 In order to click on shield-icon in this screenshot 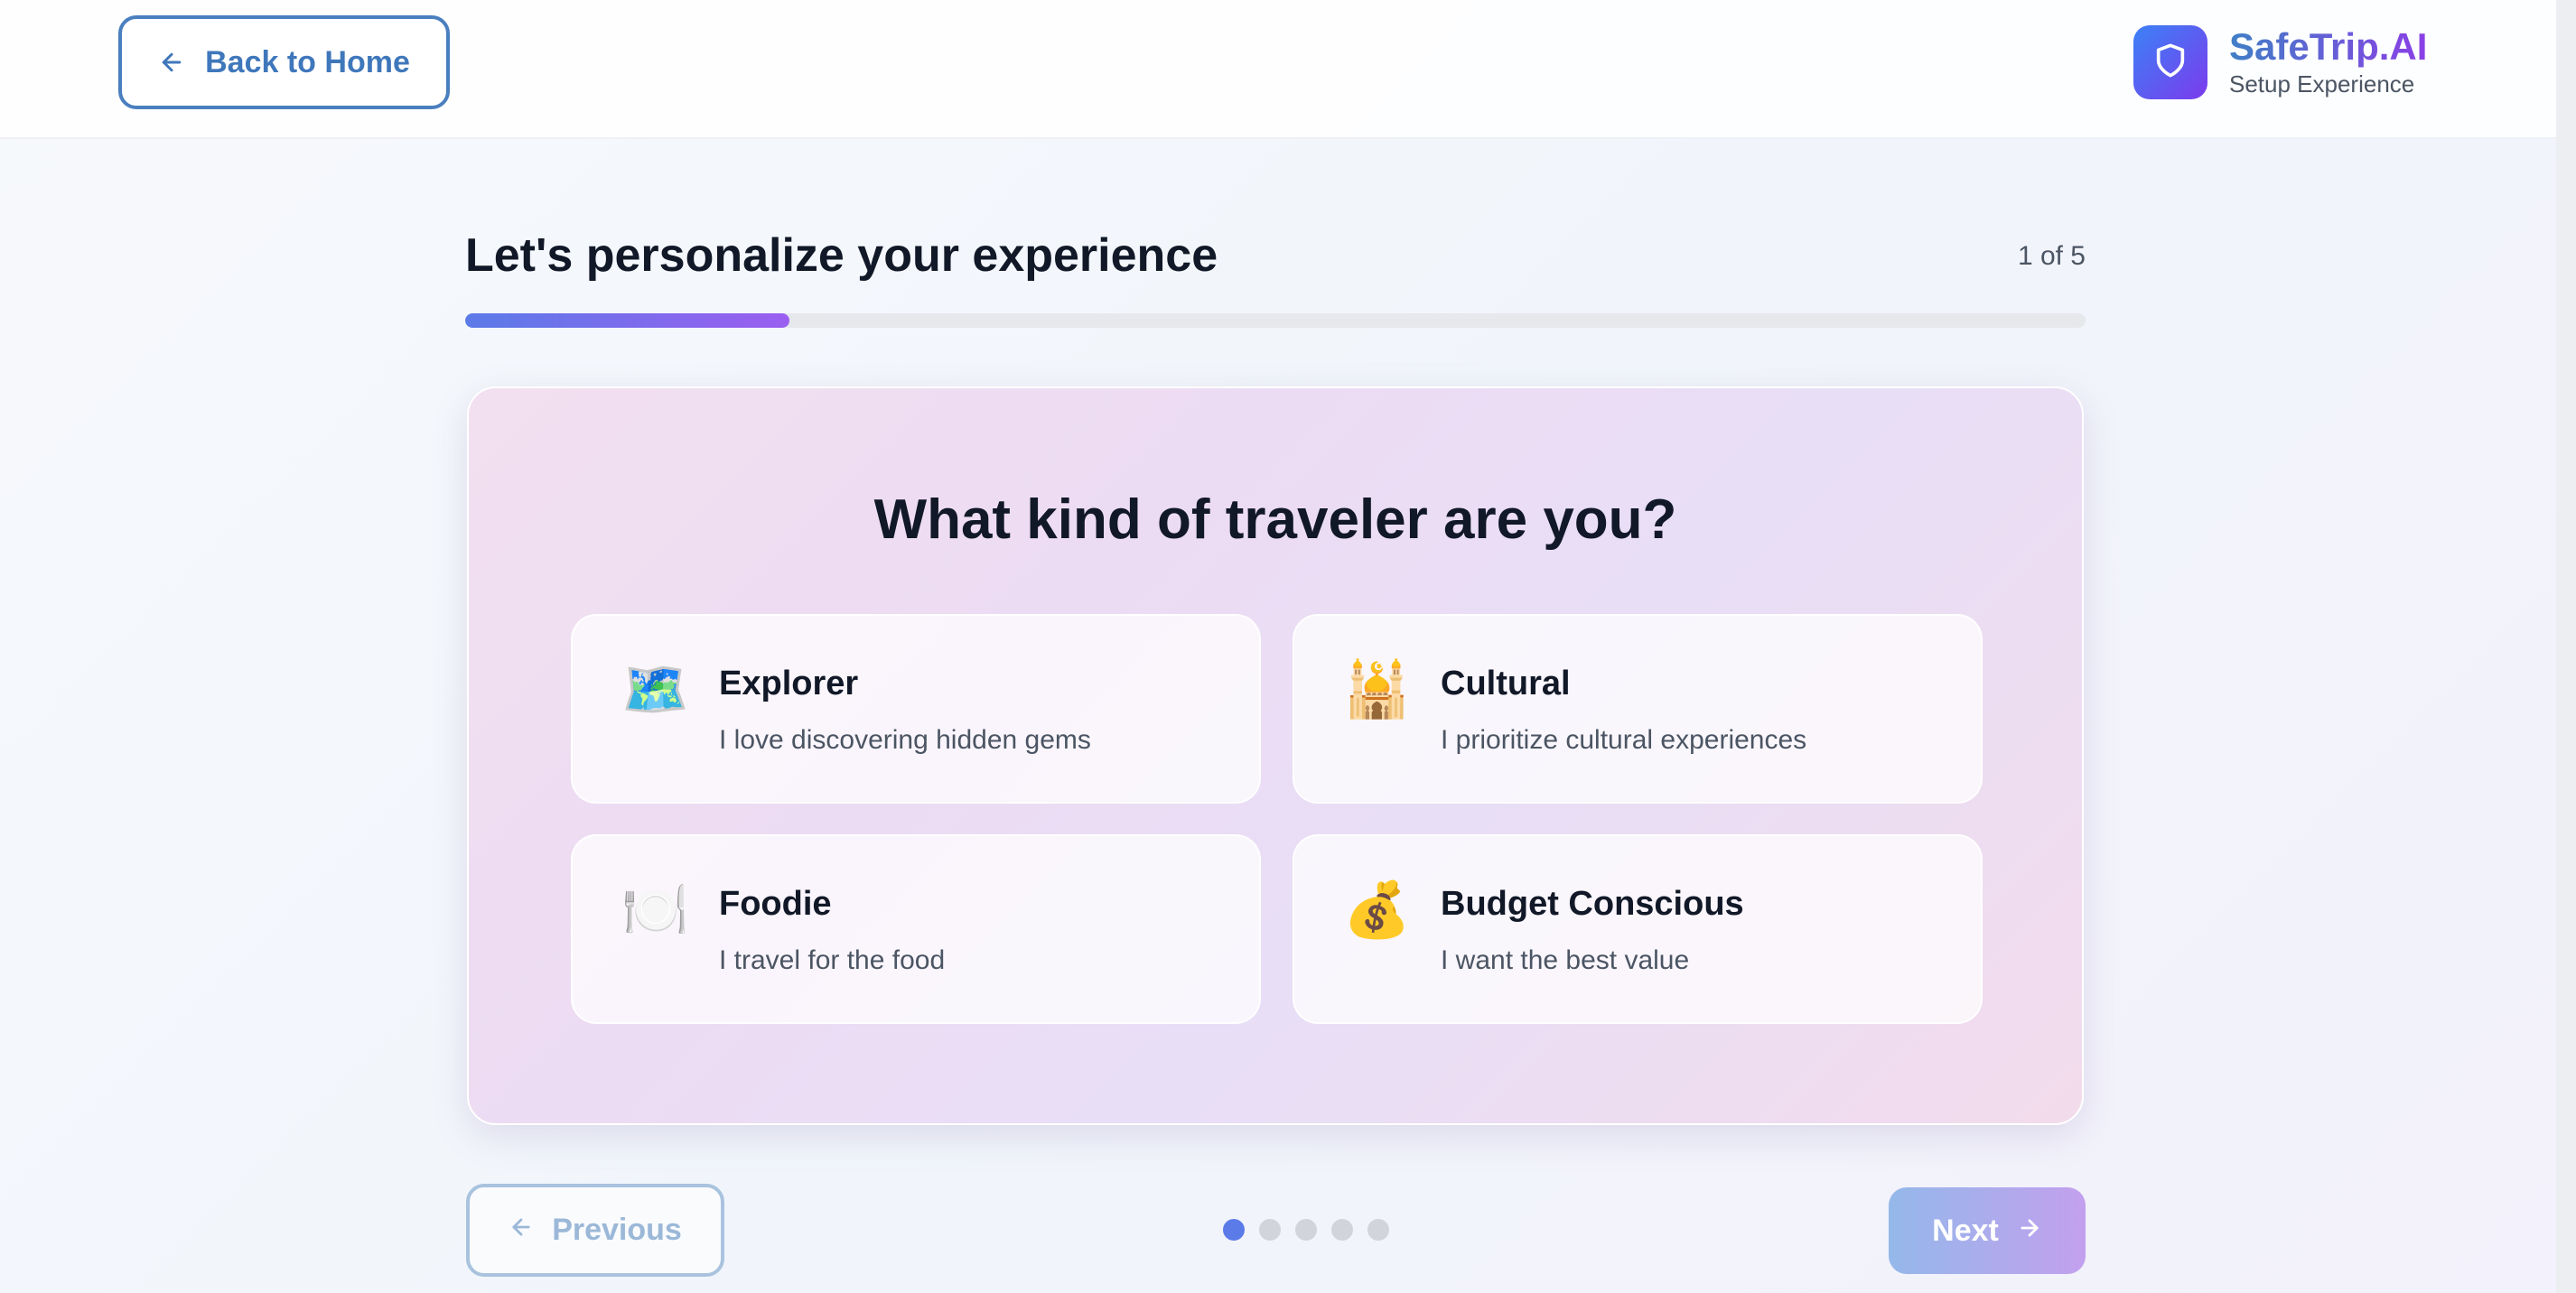, I will do `click(2170, 62)`.